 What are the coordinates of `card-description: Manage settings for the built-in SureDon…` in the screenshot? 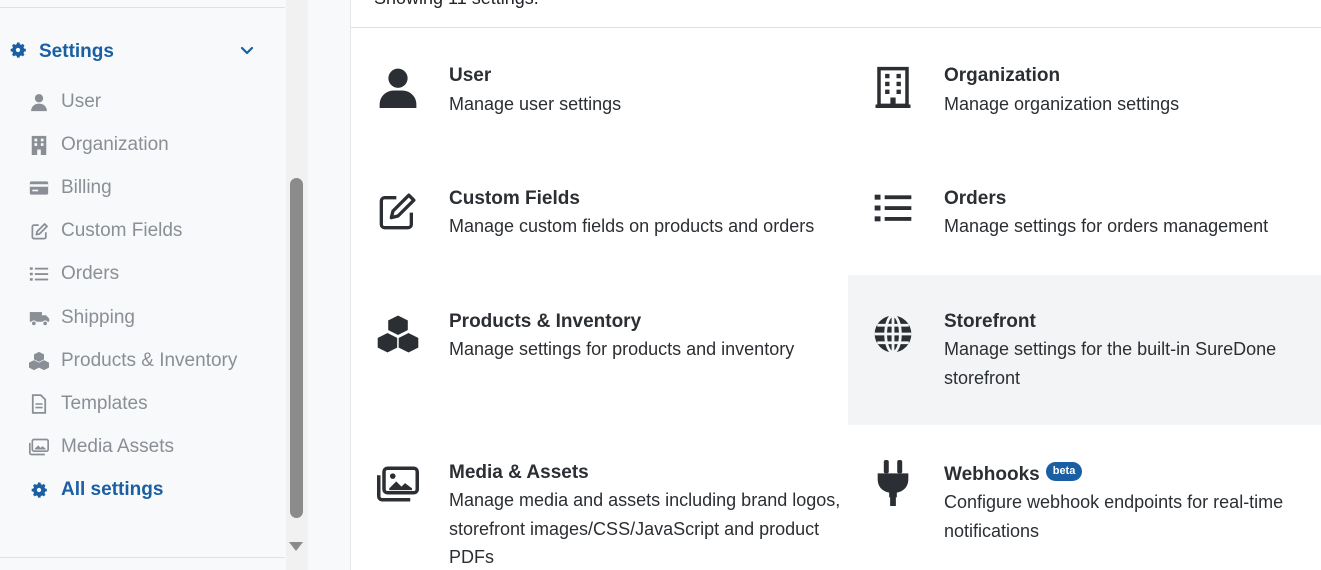 It's located at (1110, 363).